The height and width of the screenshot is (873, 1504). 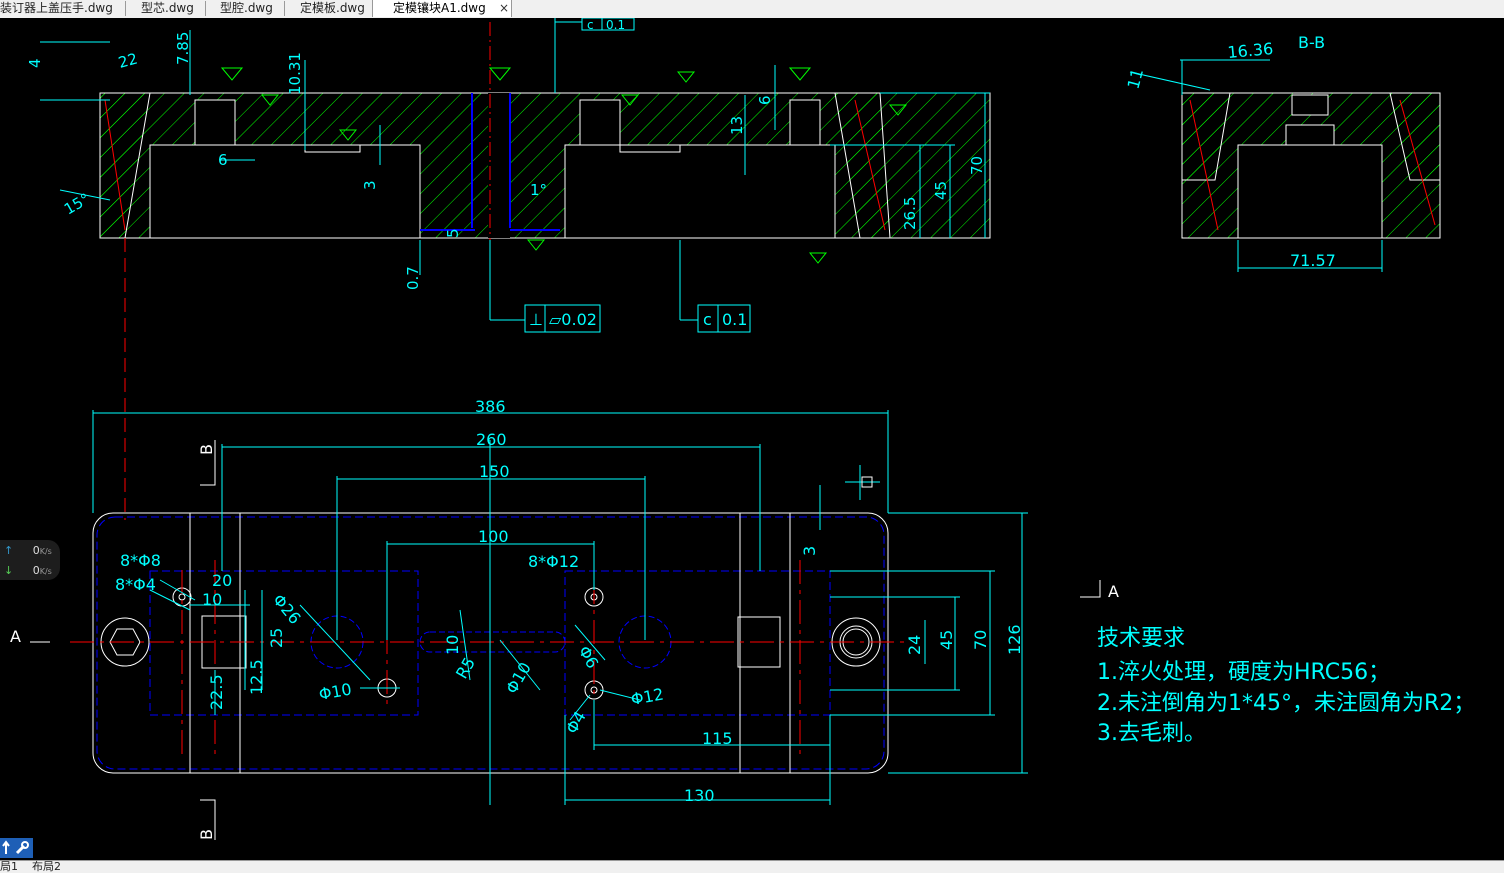 I want to click on svg-text: Φ6, so click(x=589, y=657).